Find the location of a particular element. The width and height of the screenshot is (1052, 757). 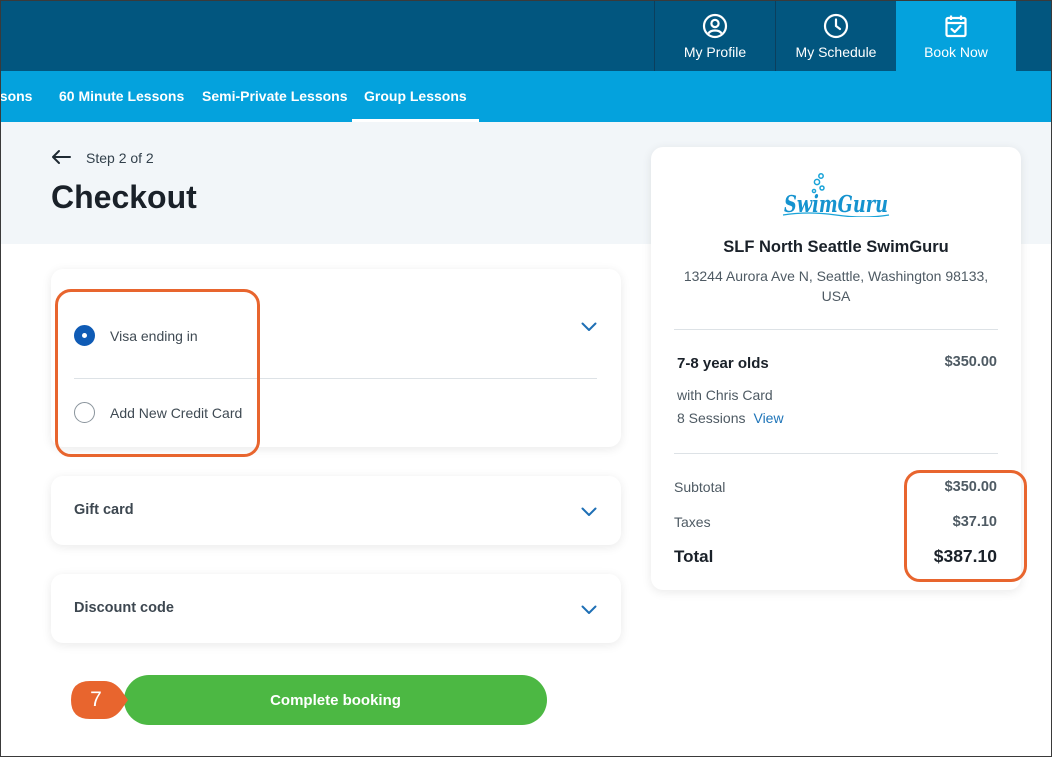

payment-option-new-card: Add New Credit Card is located at coordinates (158, 412).